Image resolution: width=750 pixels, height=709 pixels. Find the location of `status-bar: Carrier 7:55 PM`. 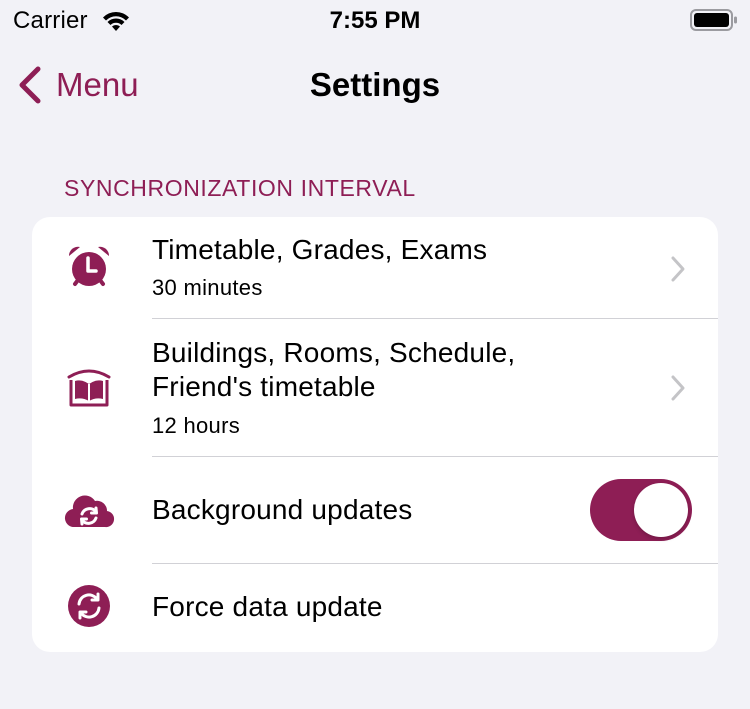

status-bar: Carrier 7:55 PM is located at coordinates (375, 20).